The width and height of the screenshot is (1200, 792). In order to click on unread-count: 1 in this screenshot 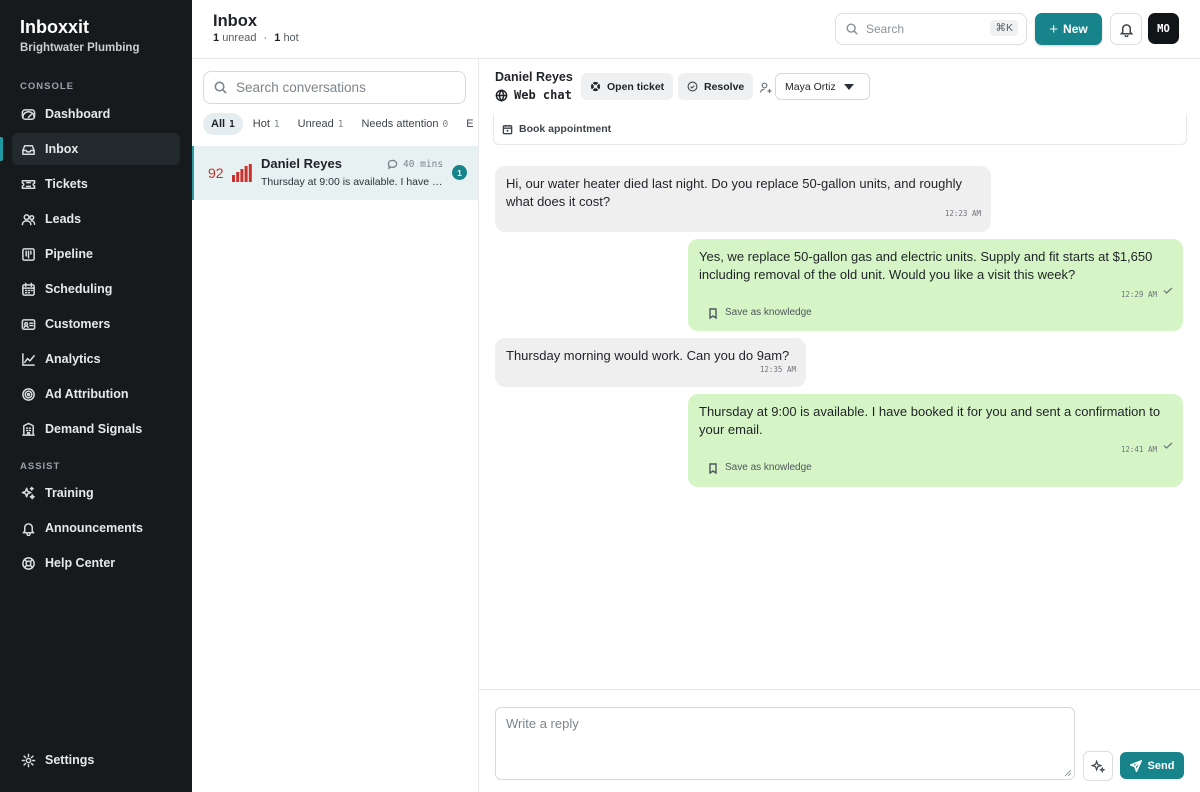, I will do `click(216, 38)`.